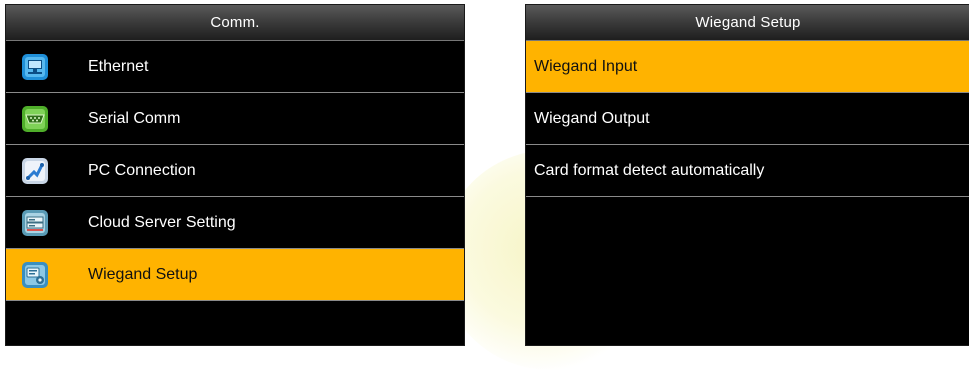 The height and width of the screenshot is (370, 969). What do you see at coordinates (35, 275) in the screenshot?
I see `wiegand-icon` at bounding box center [35, 275].